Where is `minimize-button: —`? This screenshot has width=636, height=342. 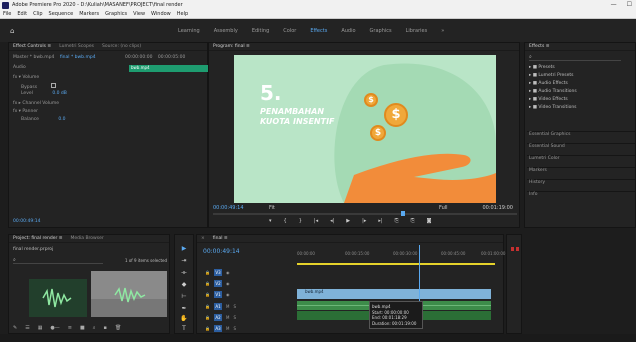 minimize-button: — is located at coordinates (614, 4).